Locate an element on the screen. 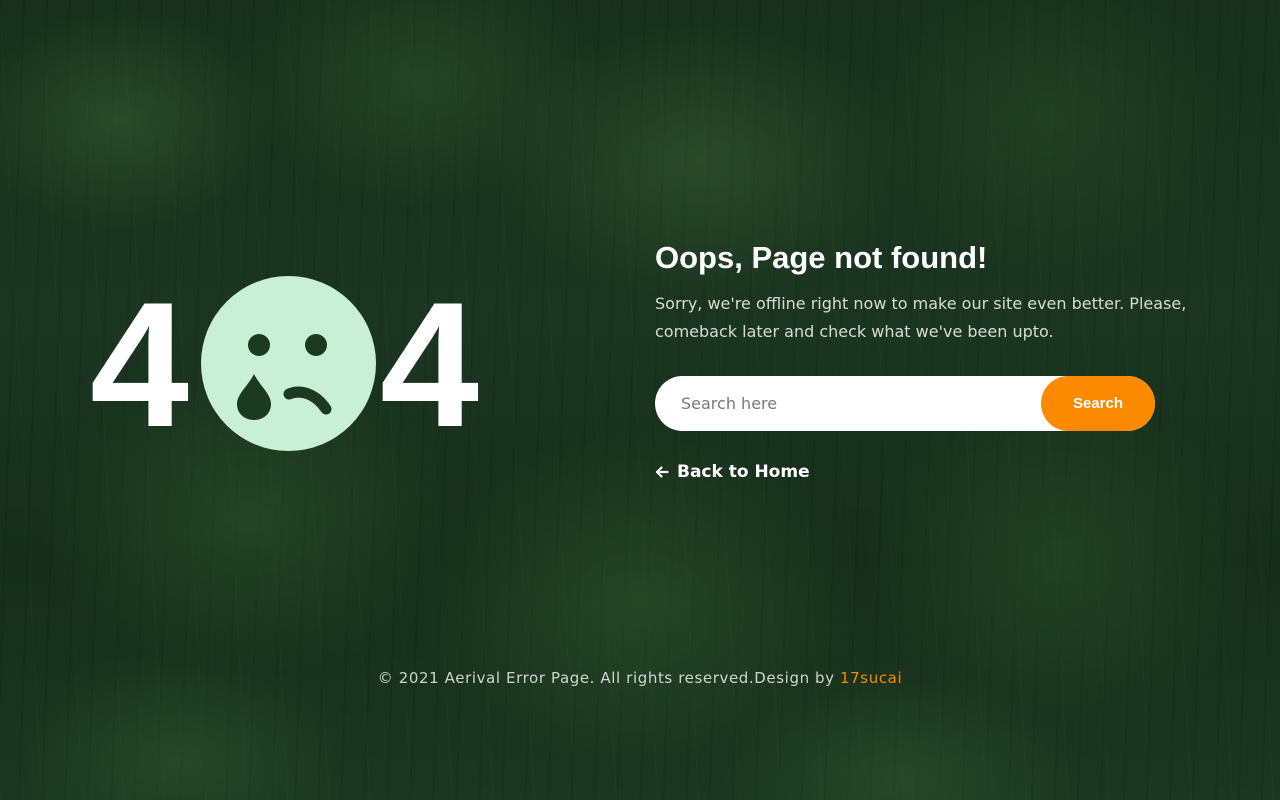 Image resolution: width=1280 pixels, height=800 pixels. back-to-home-label: Back to Home is located at coordinates (743, 472).